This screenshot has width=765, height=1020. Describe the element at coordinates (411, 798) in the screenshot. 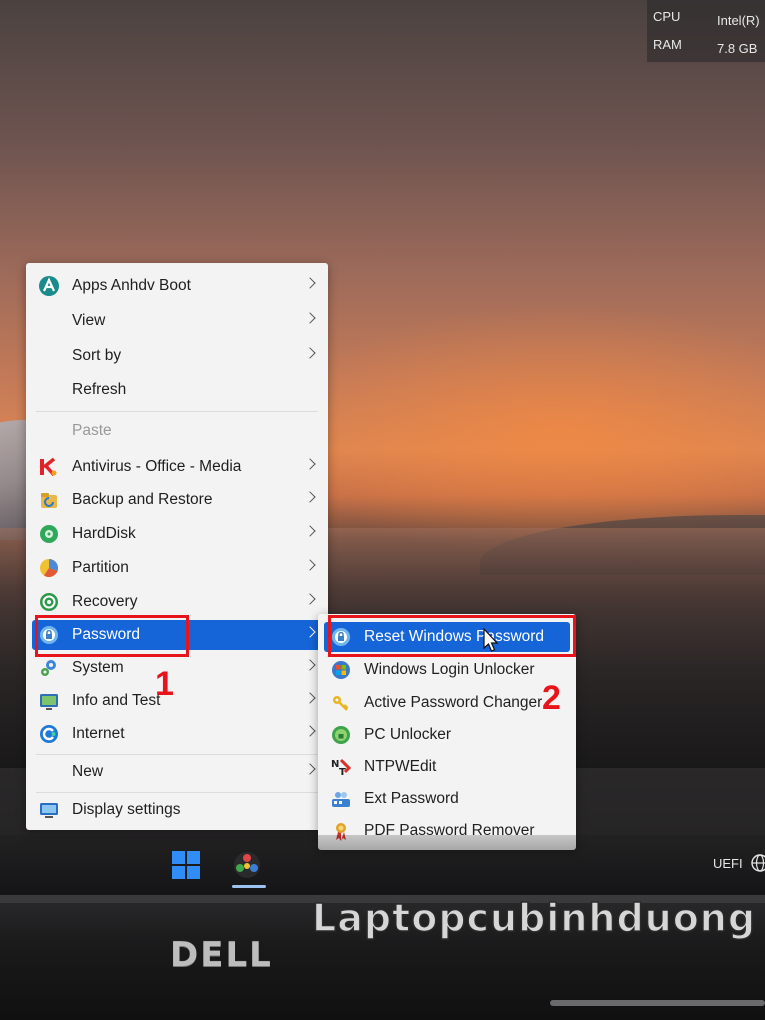

I see `submenu-item-label: Ext Password` at that location.